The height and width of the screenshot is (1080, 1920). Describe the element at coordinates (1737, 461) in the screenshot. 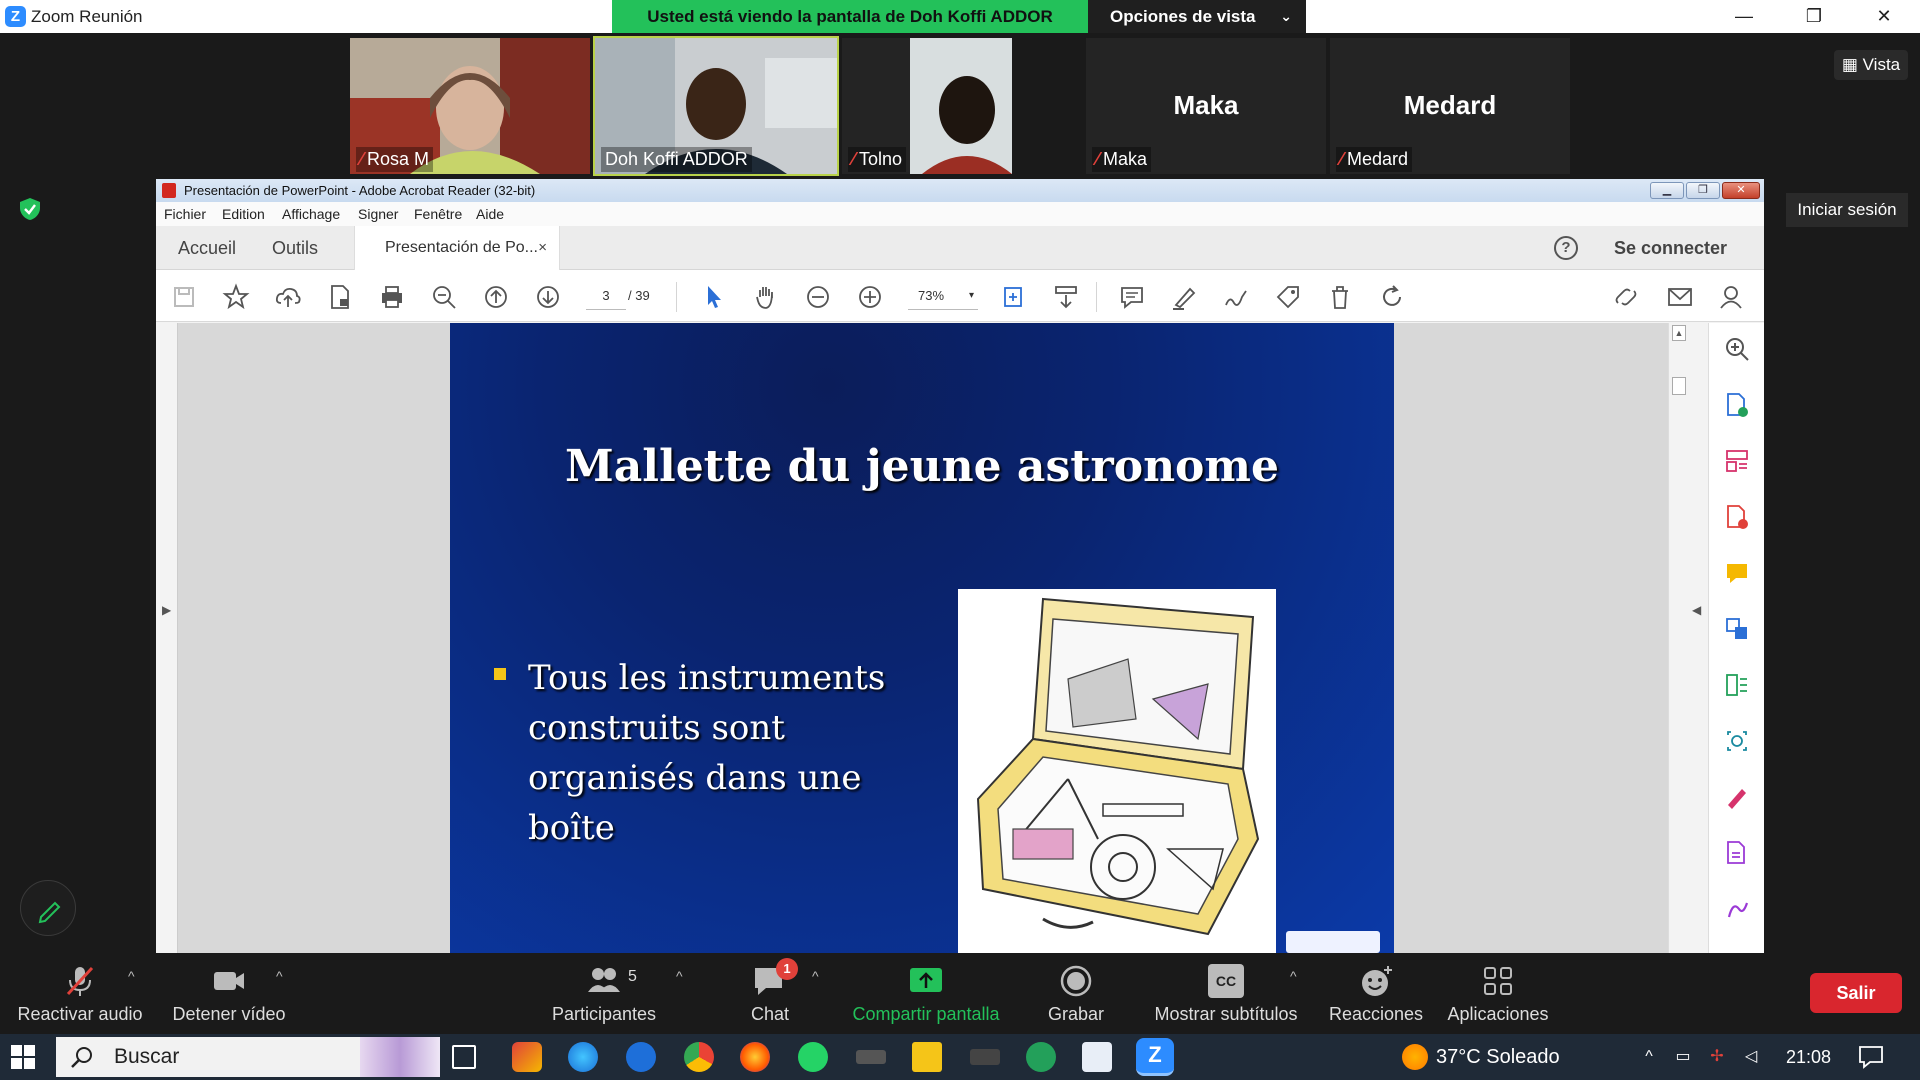

I see `organize-pages-icon` at that location.